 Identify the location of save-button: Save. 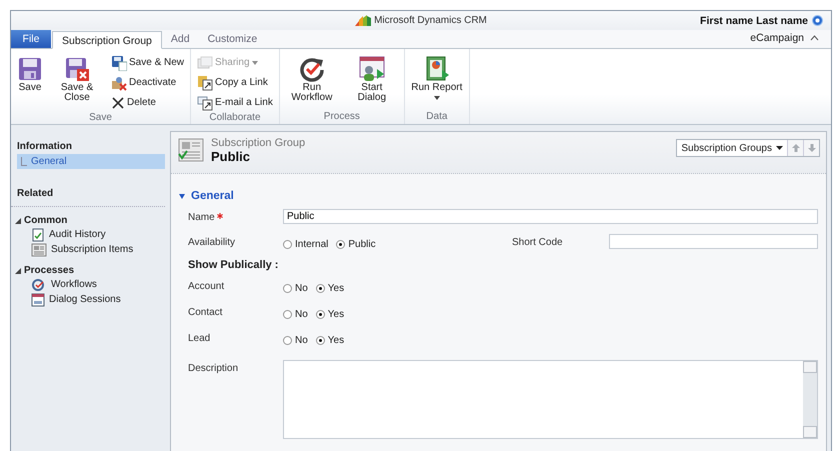
(30, 81).